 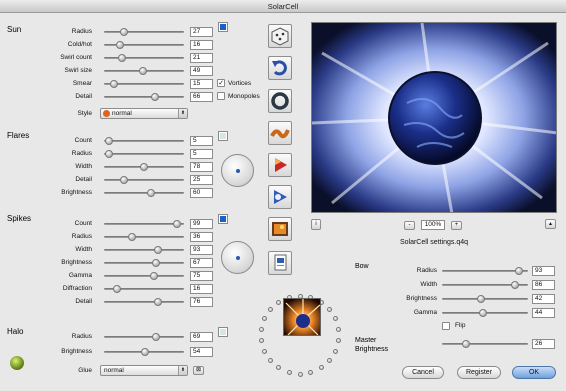 I want to click on flares-angle-dial, so click(x=237, y=170).